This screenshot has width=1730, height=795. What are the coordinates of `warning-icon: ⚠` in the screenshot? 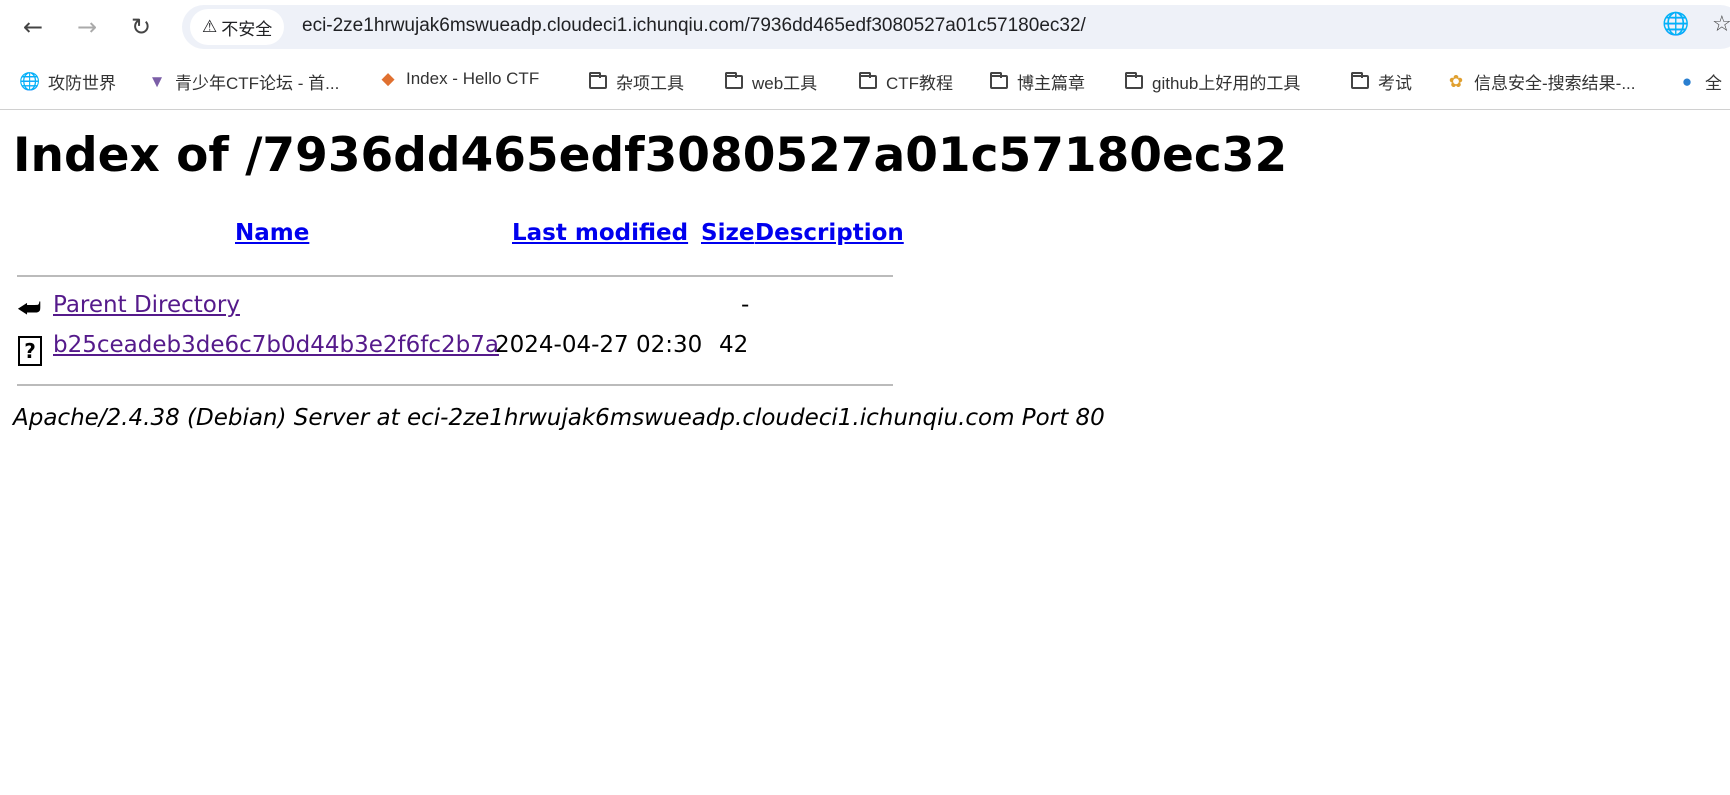 It's located at (210, 27).